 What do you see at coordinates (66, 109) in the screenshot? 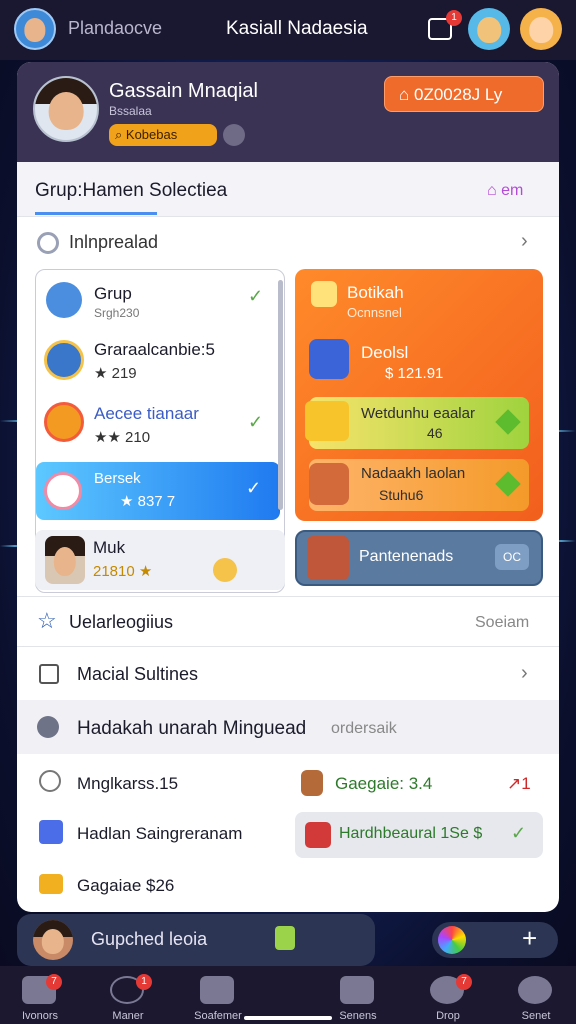
I see `user-avatar` at bounding box center [66, 109].